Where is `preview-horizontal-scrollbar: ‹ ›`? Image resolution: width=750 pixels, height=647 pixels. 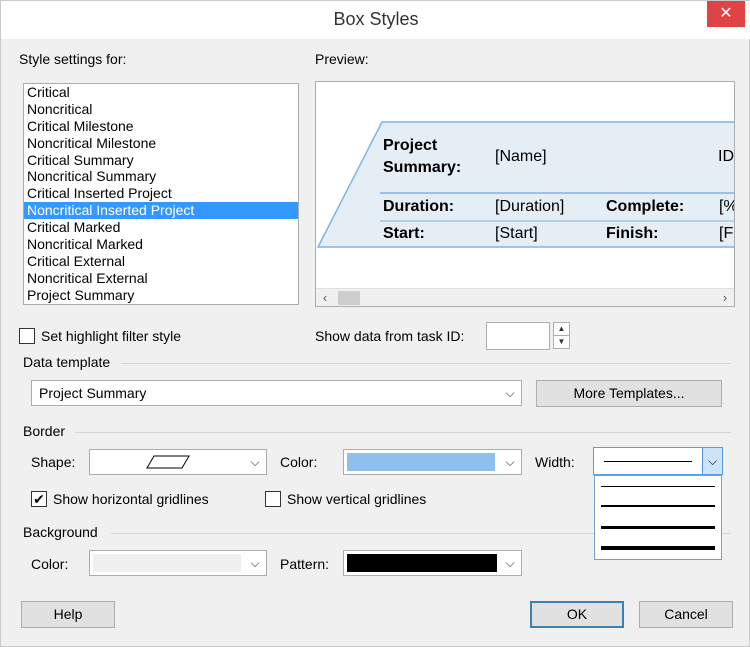 preview-horizontal-scrollbar: ‹ › is located at coordinates (525, 297).